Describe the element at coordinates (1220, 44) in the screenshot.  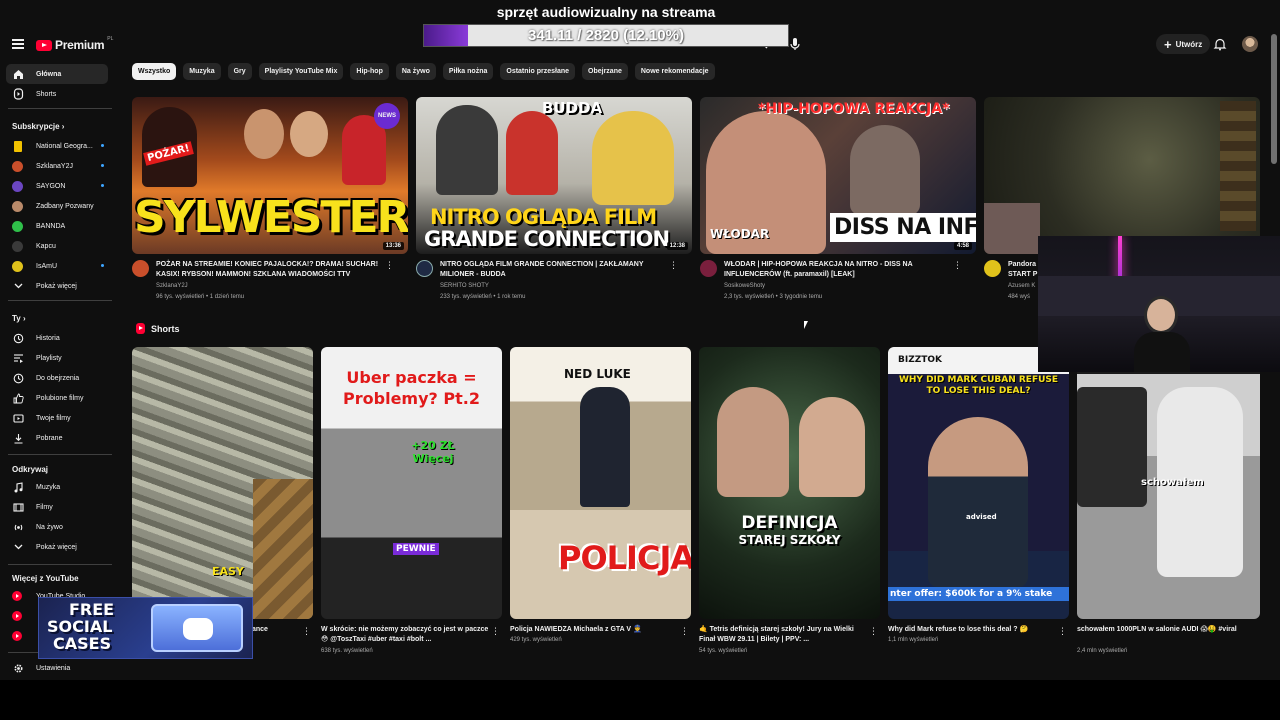
I see `bell-icon` at that location.